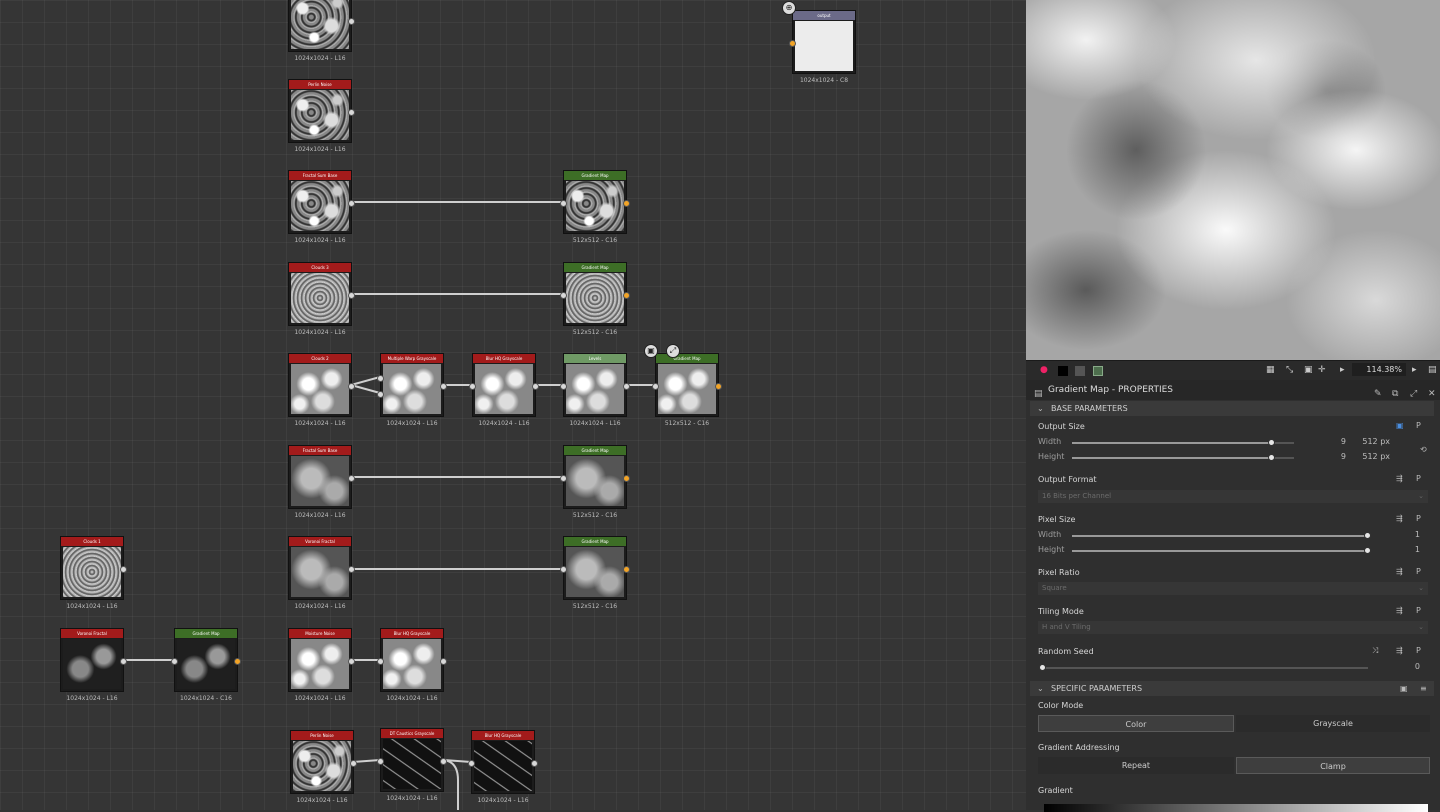 This screenshot has width=1440, height=812. What do you see at coordinates (1063, 371) in the screenshot?
I see `black-swatch` at bounding box center [1063, 371].